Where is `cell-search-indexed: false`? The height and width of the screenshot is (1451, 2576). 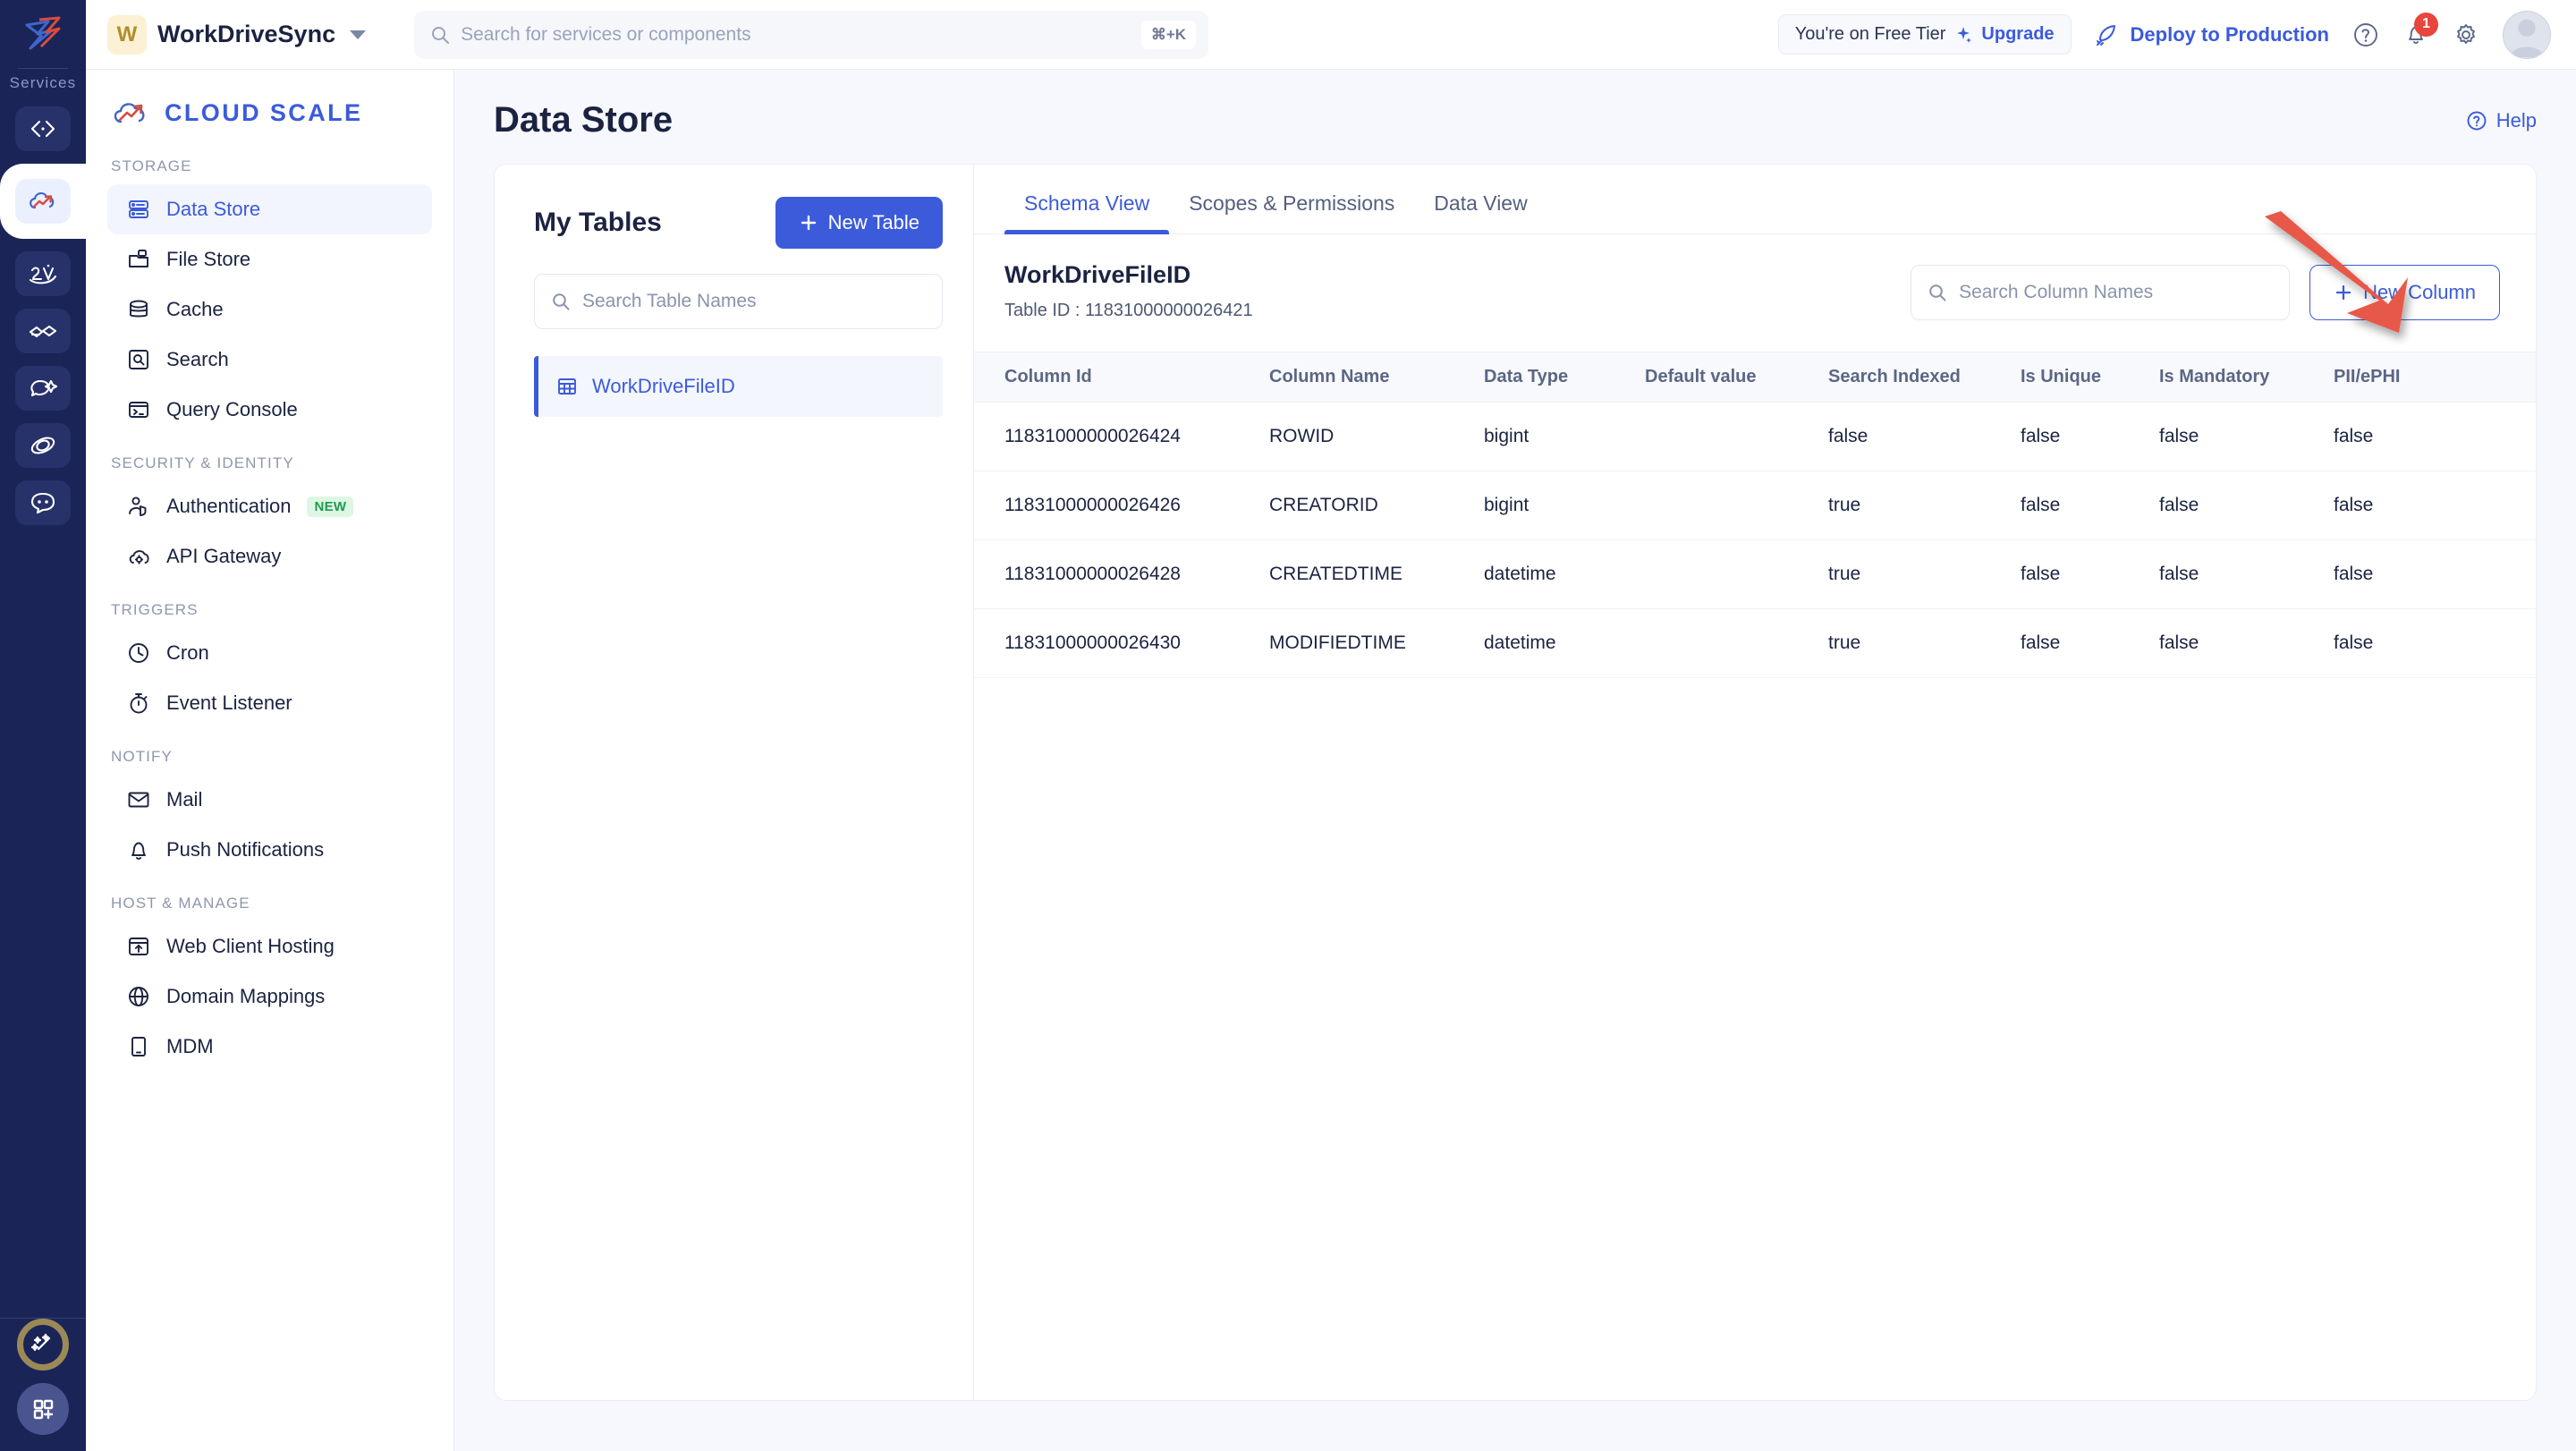 cell-search-indexed: false is located at coordinates (1924, 436).